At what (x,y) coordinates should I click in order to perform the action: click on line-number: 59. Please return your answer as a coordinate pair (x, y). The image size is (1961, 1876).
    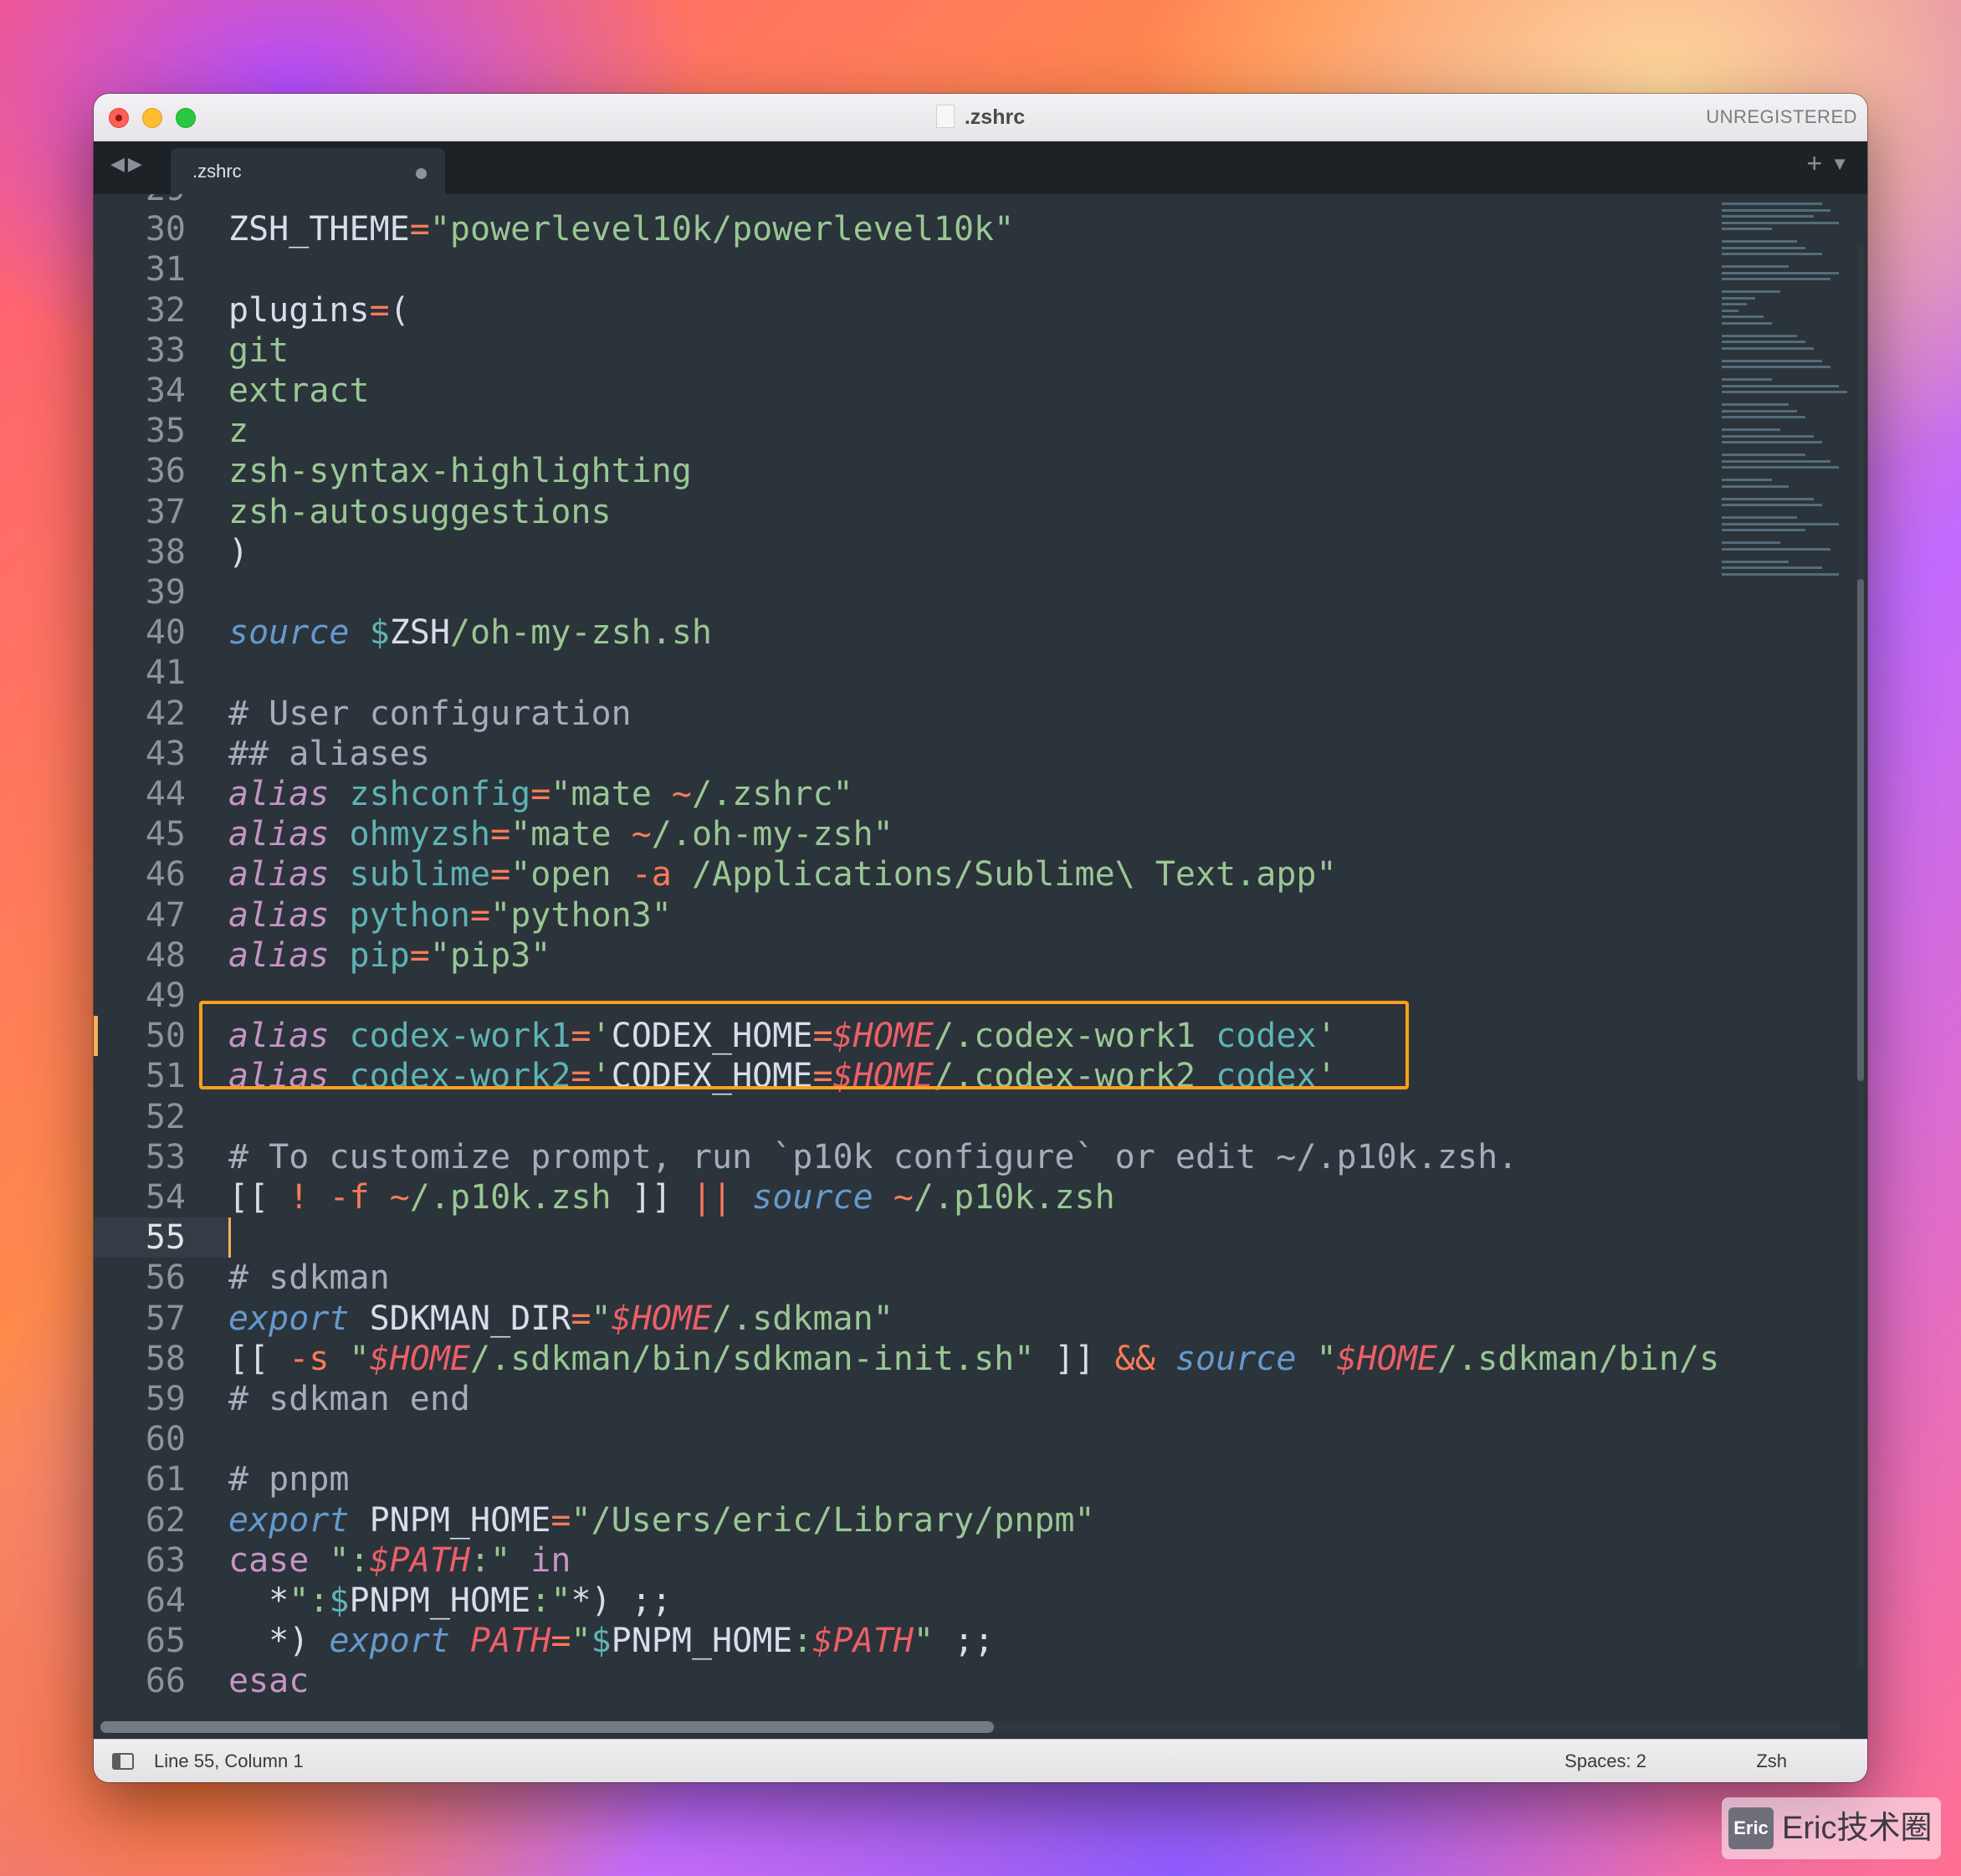
    Looking at the image, I should click on (166, 1399).